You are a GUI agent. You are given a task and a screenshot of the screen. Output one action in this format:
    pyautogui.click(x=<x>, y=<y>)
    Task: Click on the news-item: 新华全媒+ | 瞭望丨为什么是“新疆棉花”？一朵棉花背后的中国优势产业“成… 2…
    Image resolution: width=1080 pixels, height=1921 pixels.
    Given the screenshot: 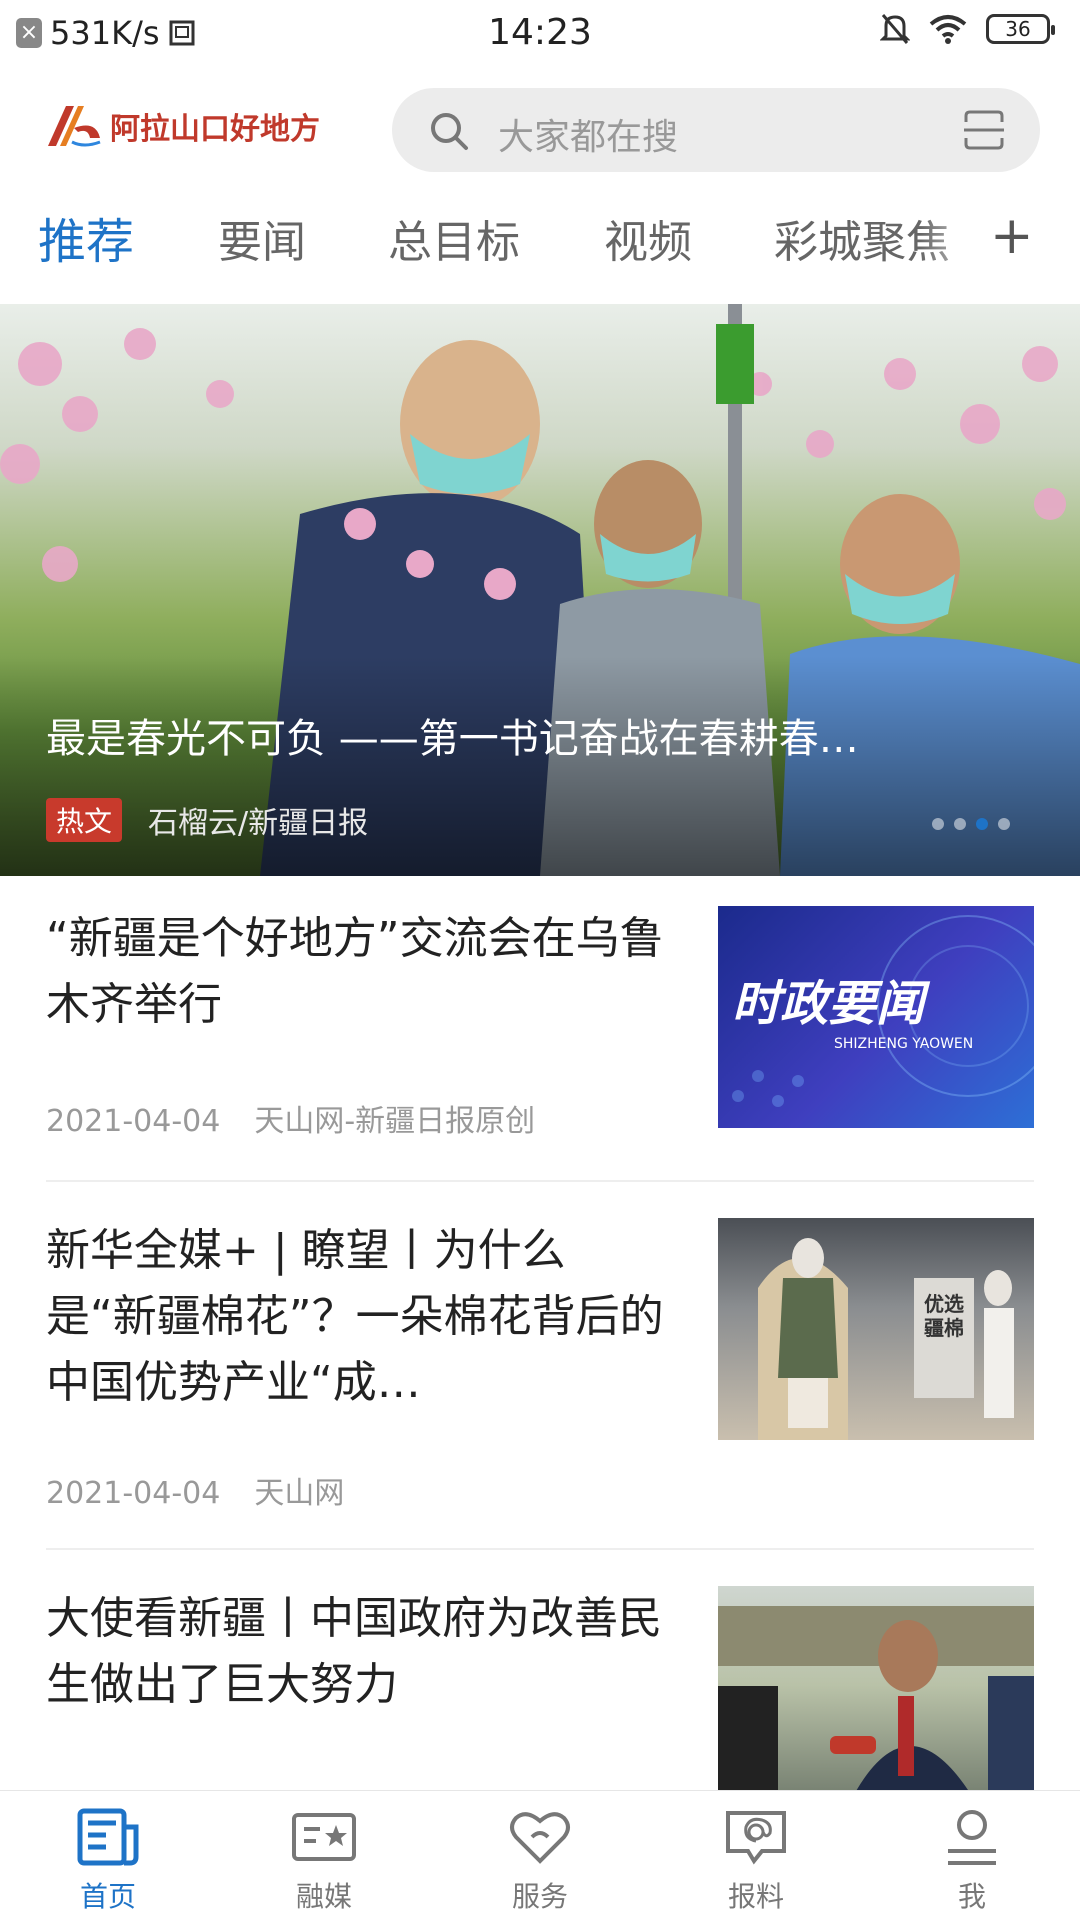 What is the action you would take?
    pyautogui.click(x=540, y=1368)
    